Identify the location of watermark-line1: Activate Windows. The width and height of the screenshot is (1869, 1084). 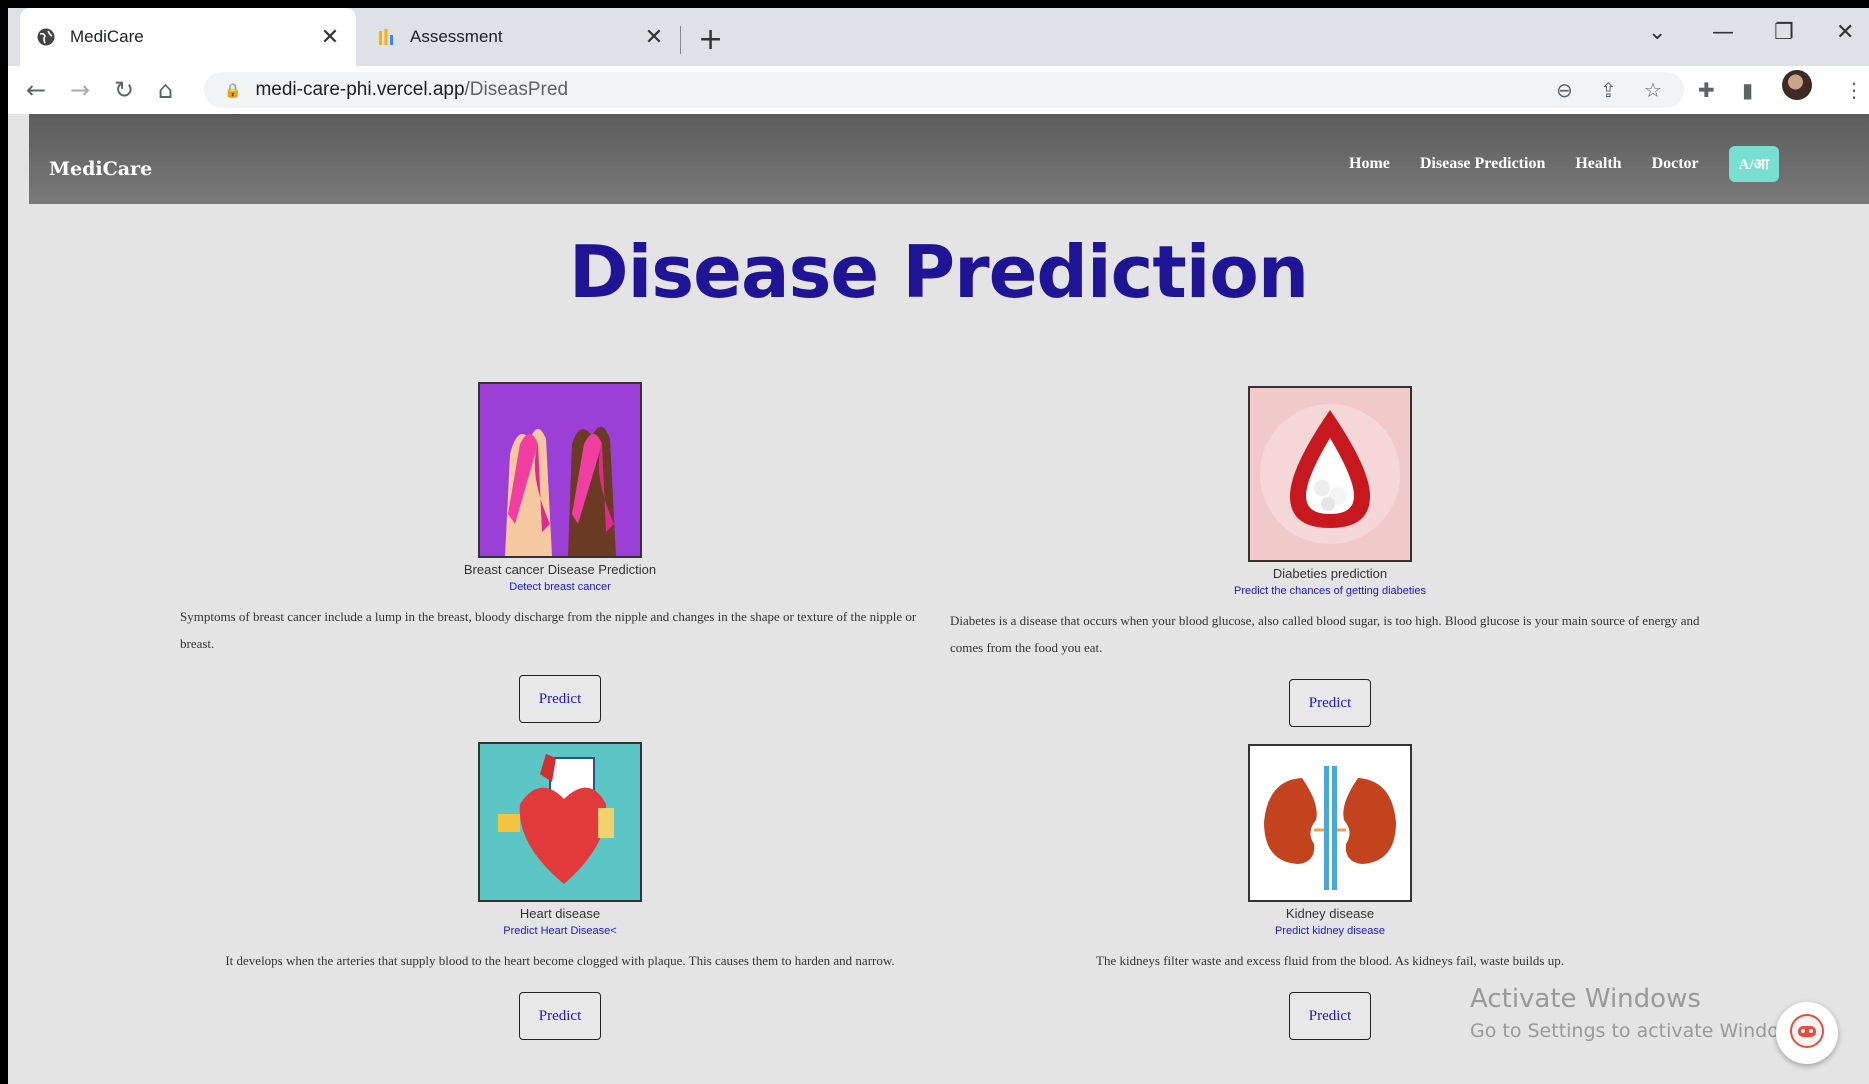
(1585, 999).